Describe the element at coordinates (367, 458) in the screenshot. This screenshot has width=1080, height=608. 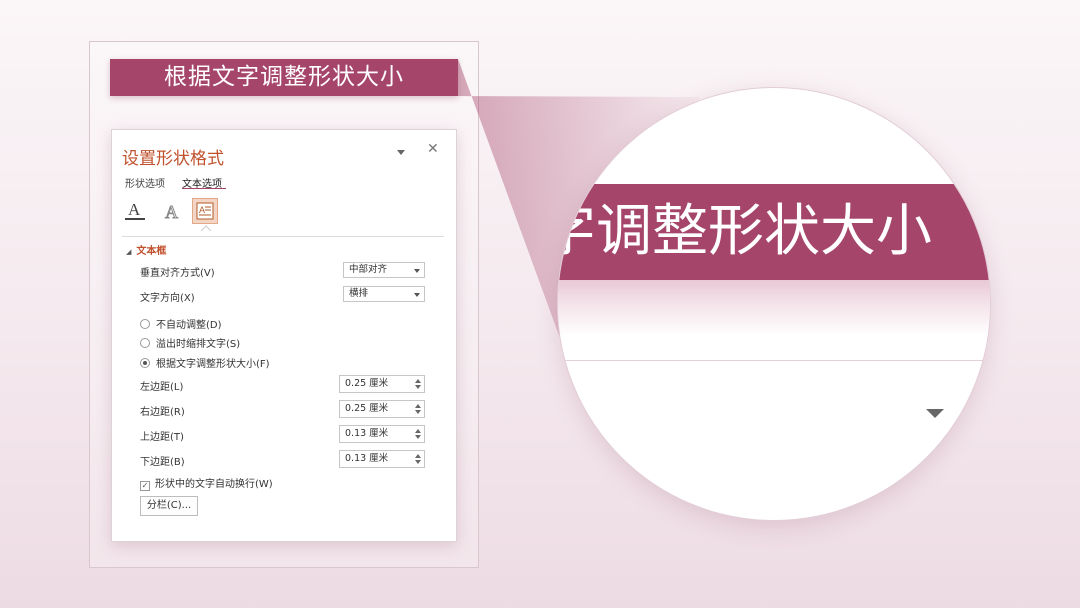
I see `bottom-margin-value: 0.13 厘米` at that location.